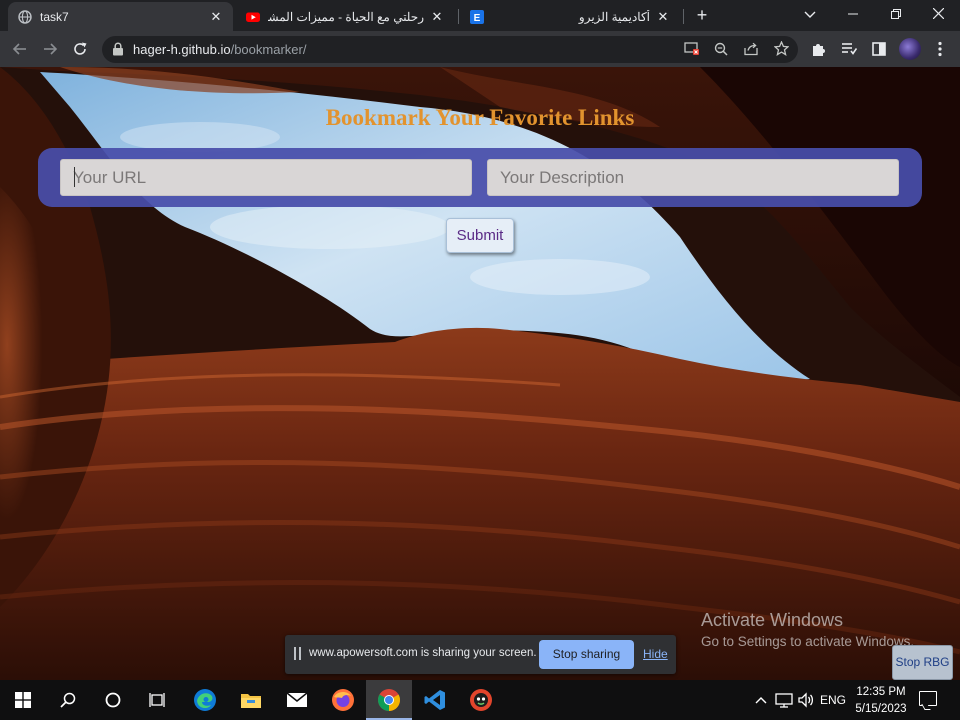 The height and width of the screenshot is (720, 960). Describe the element at coordinates (806, 700) in the screenshot. I see `volume-icon` at that location.